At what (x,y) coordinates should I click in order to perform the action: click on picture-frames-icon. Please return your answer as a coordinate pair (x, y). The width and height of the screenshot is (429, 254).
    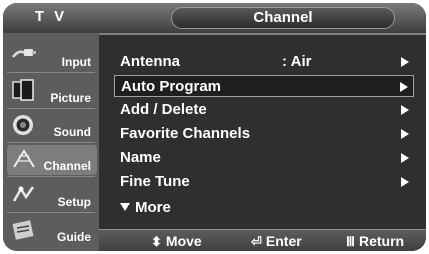
    Looking at the image, I should click on (24, 90).